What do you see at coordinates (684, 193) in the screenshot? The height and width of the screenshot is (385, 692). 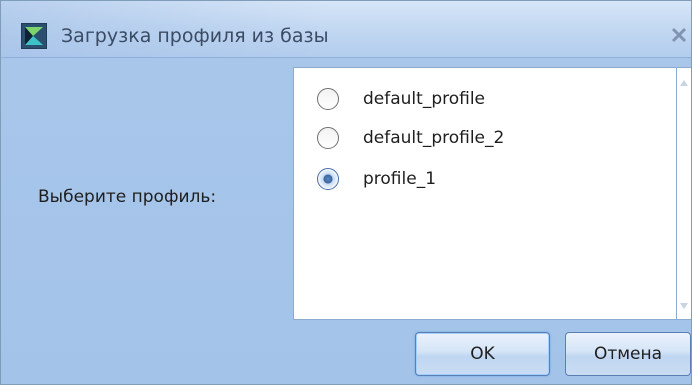 I see `listbox-scrollbar` at bounding box center [684, 193].